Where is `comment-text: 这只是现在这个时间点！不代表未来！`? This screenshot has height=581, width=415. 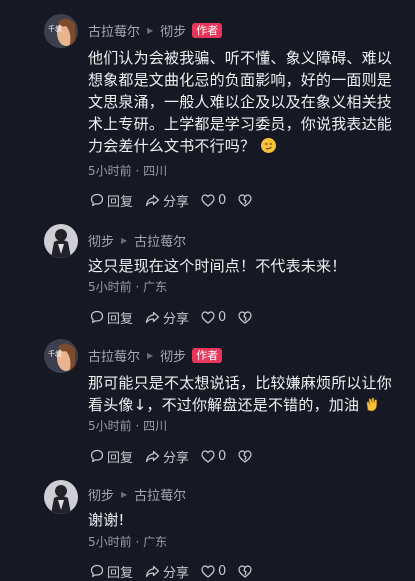 comment-text: 这只是现在这个时间点！不代表未来！ is located at coordinates (217, 266).